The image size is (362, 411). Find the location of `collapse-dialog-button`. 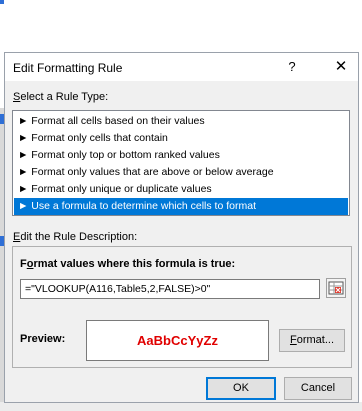

collapse-dialog-button is located at coordinates (336, 288).